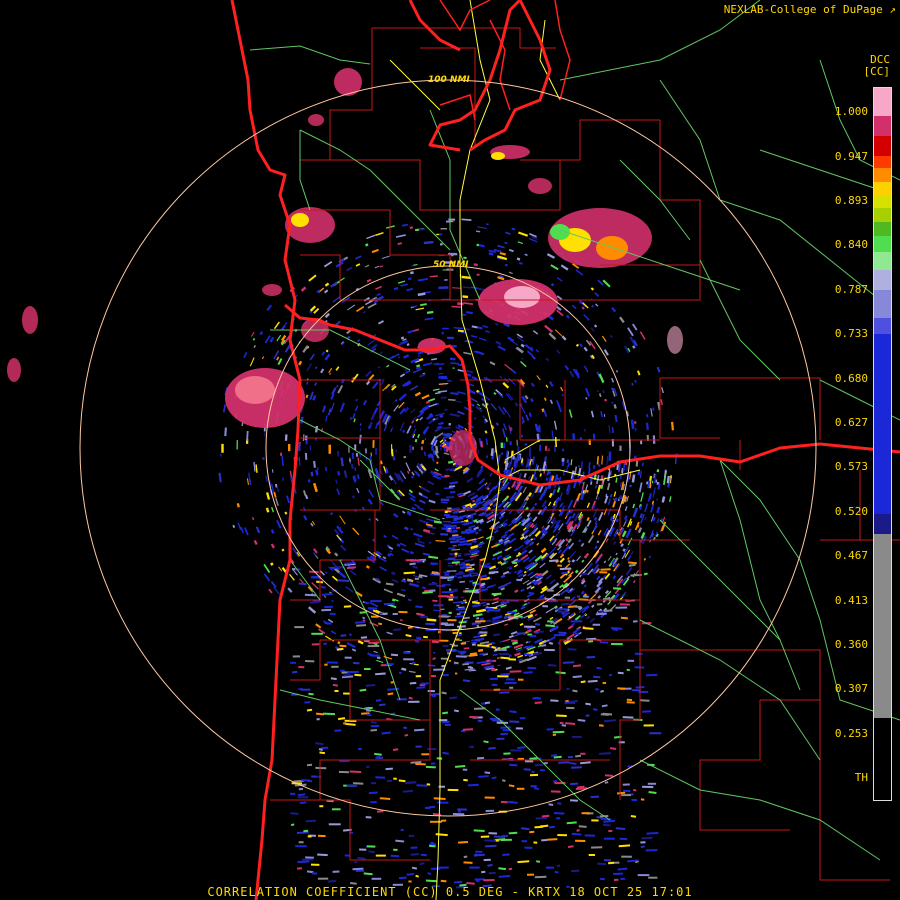  Describe the element at coordinates (851, 688) in the screenshot. I see `legend-tick-0307: 0.307` at that location.